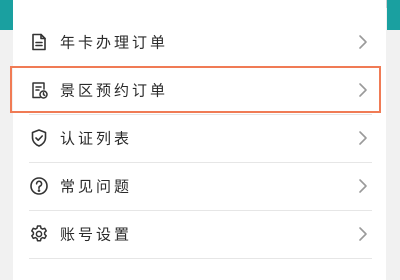 This screenshot has width=400, height=280. I want to click on gear-icon, so click(39, 234).